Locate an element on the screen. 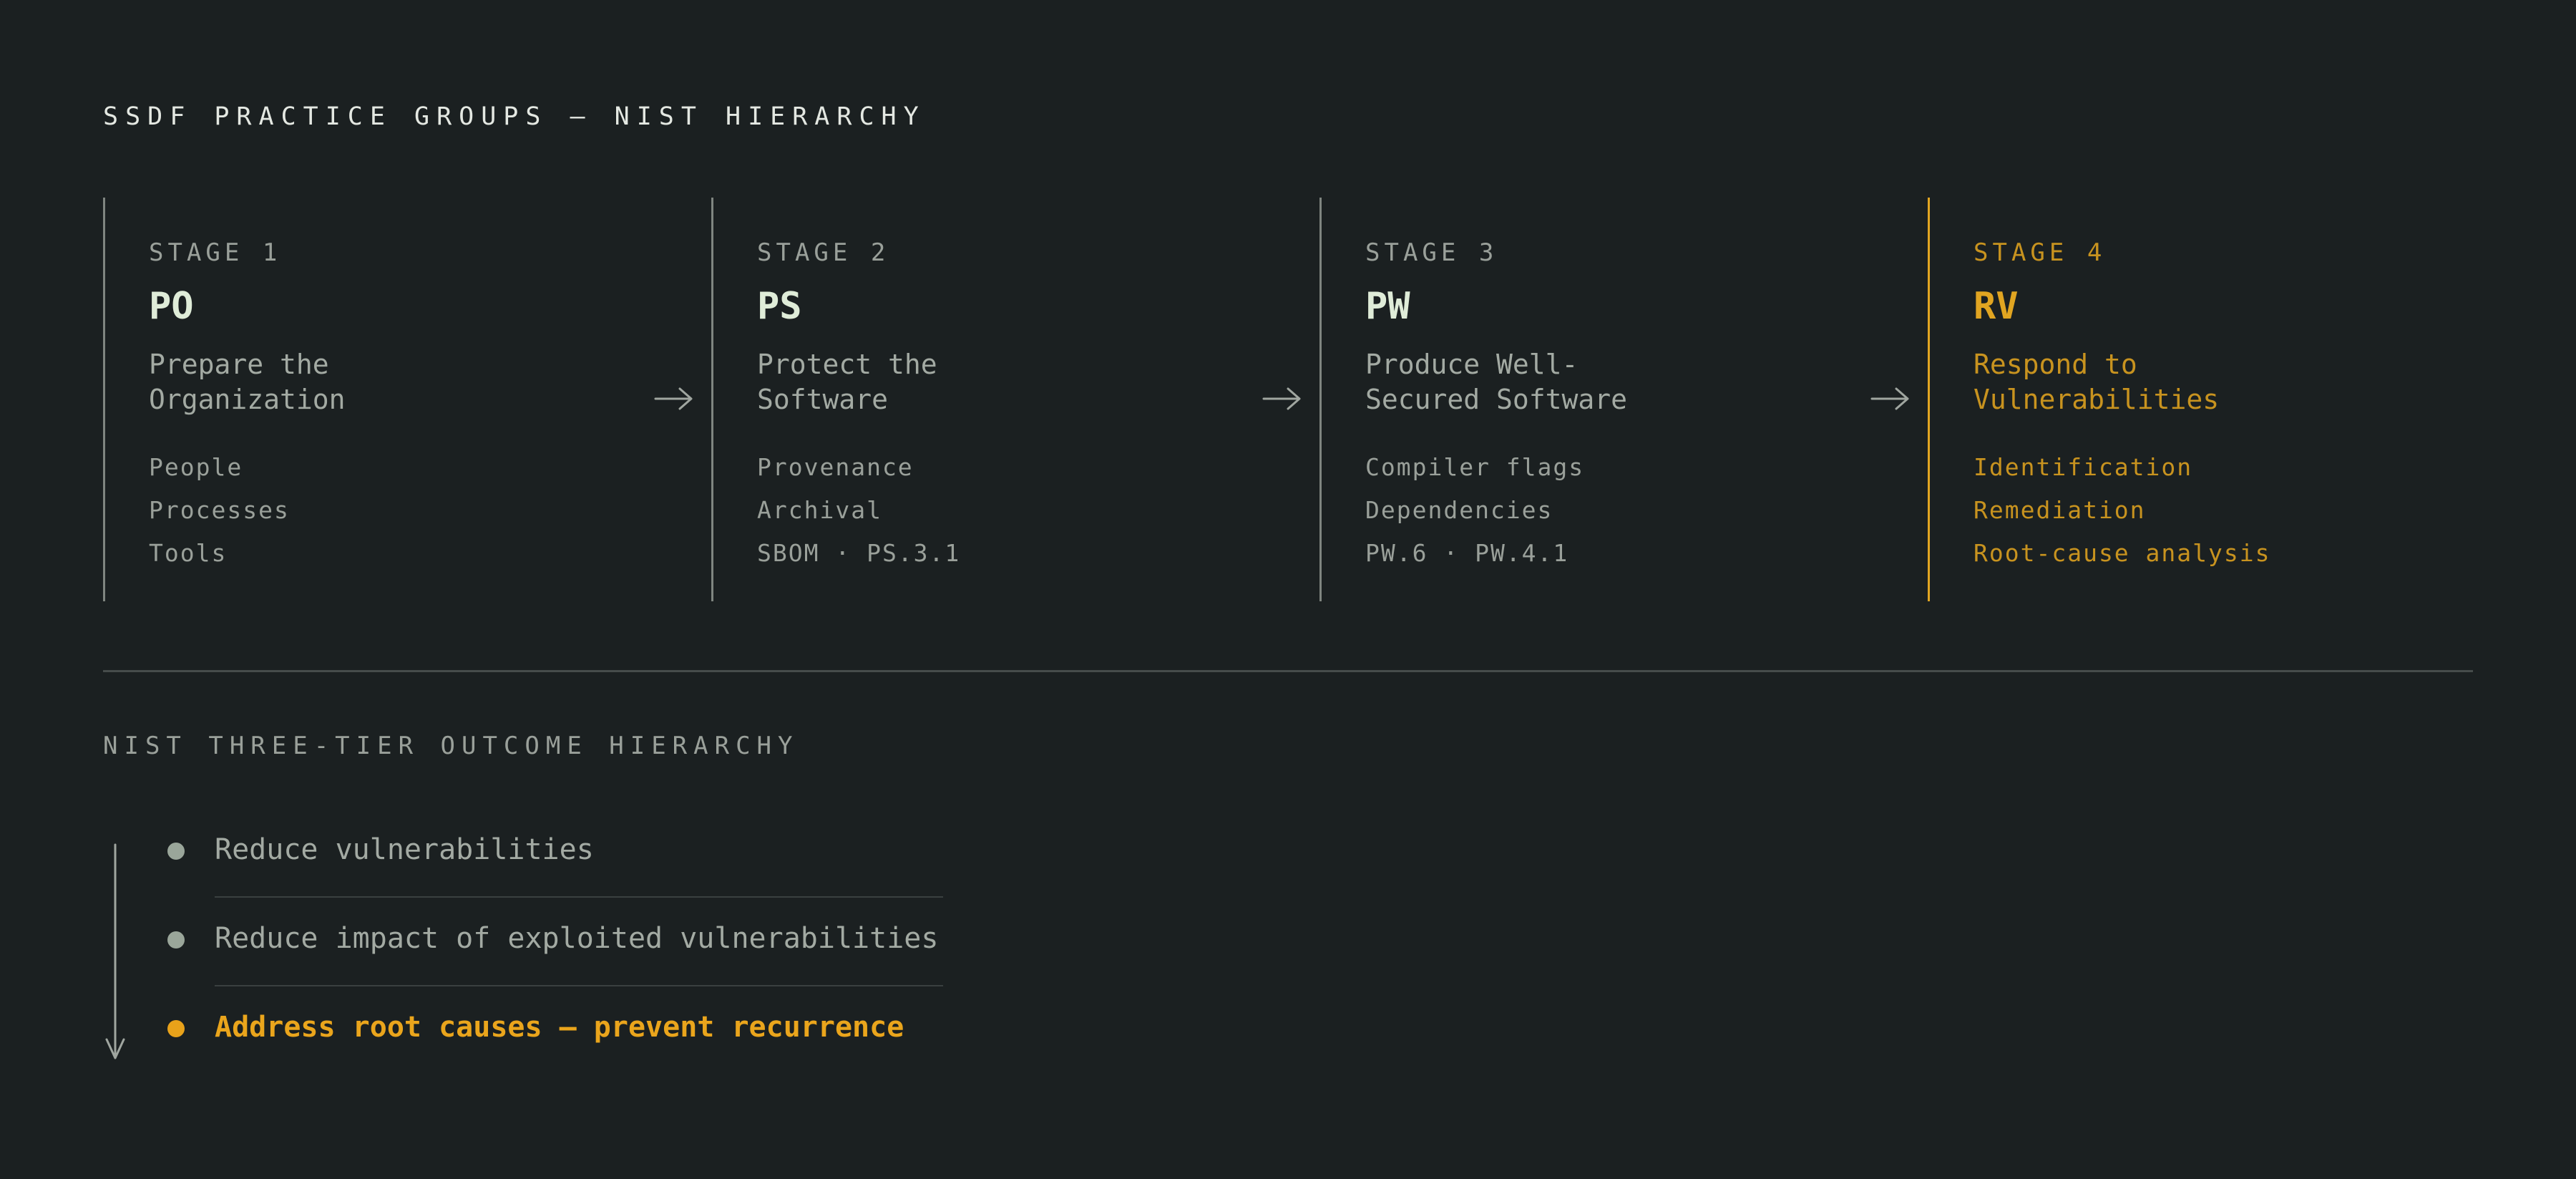 This screenshot has width=2576, height=1179. stage-label: STAGE 4 is located at coordinates (2040, 253).